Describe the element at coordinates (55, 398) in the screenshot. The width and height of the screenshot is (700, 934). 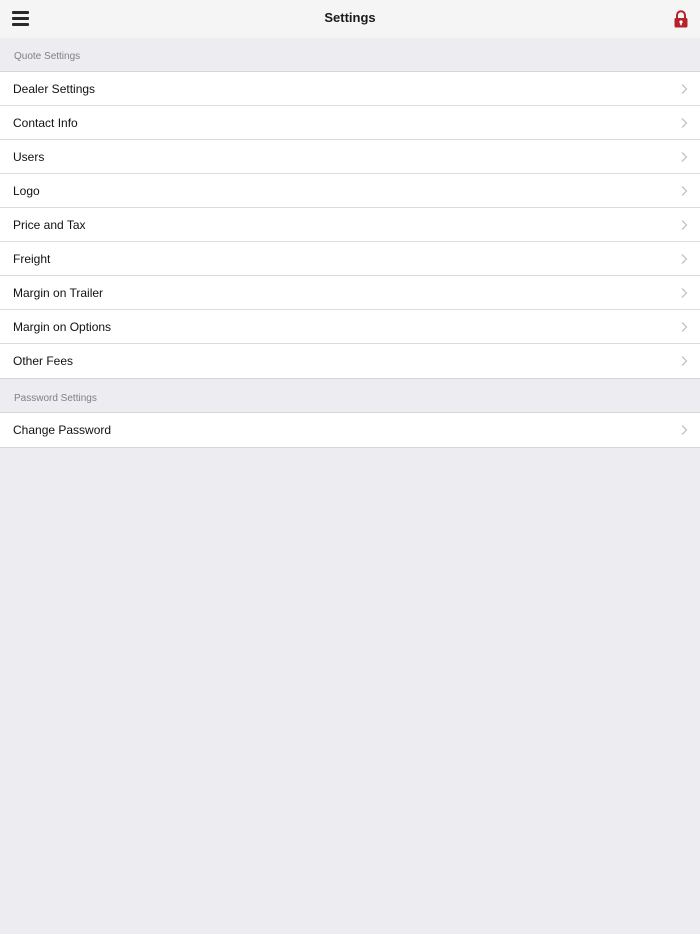
I see `section-header-password-settings: Password Settings` at that location.